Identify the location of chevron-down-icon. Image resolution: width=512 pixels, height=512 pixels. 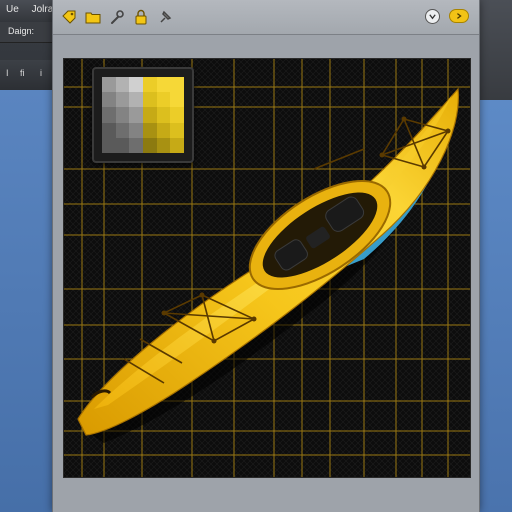
(432, 17).